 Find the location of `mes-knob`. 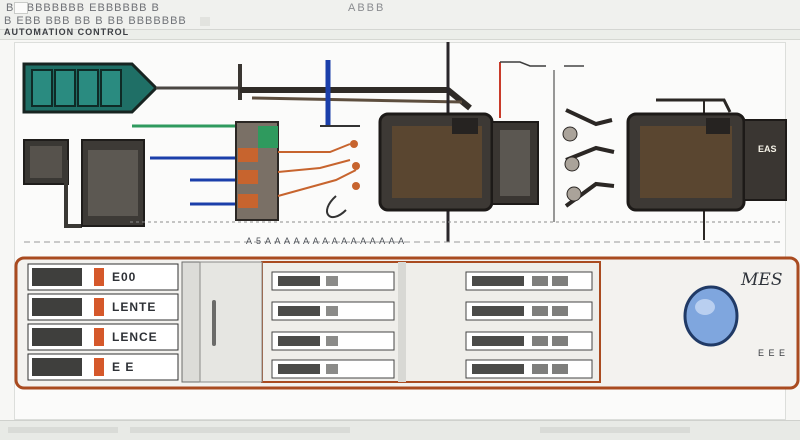

mes-knob is located at coordinates (711, 316).